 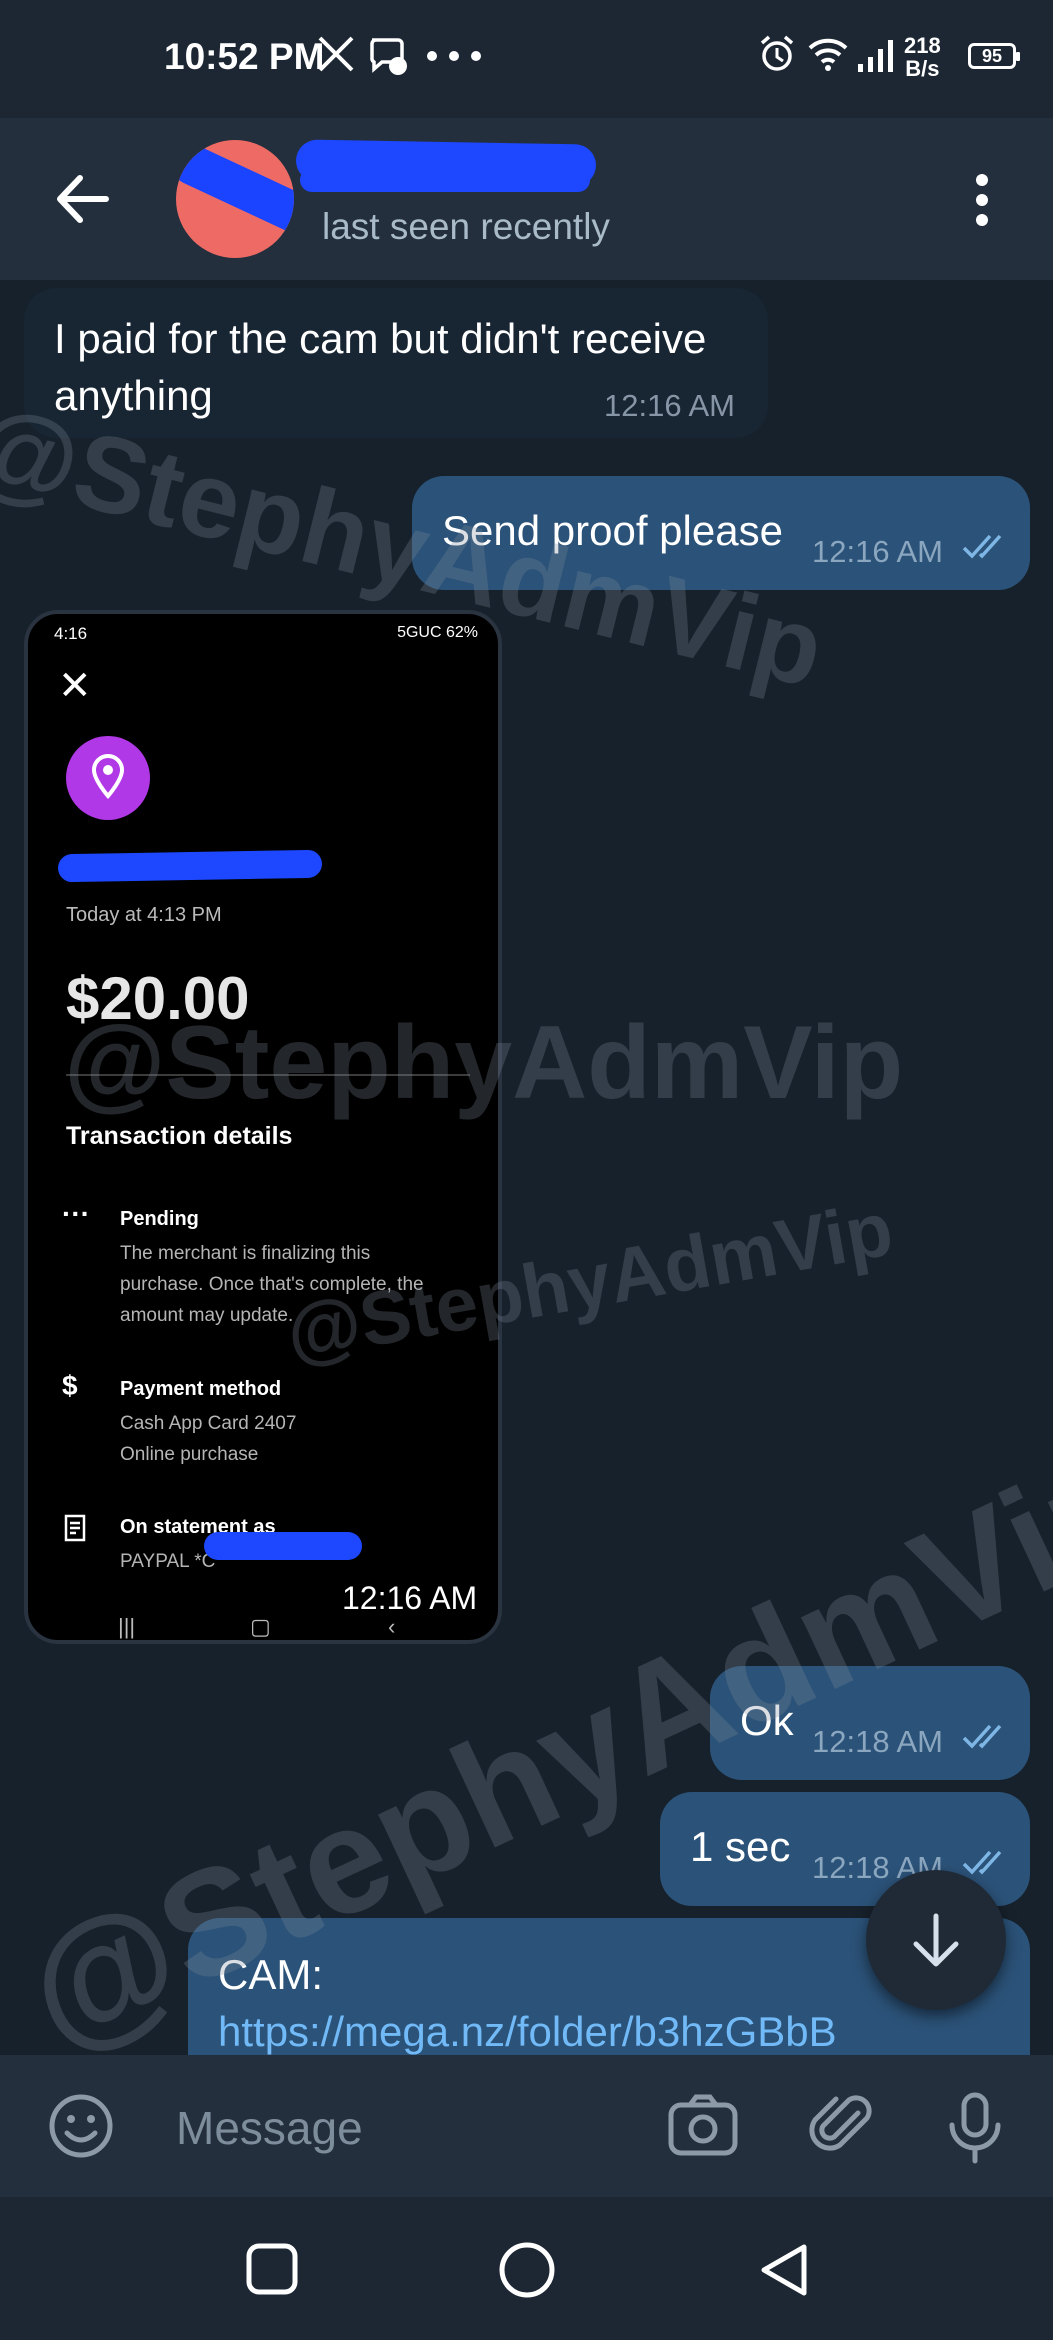 I want to click on message-input: Message, so click(x=269, y=2128).